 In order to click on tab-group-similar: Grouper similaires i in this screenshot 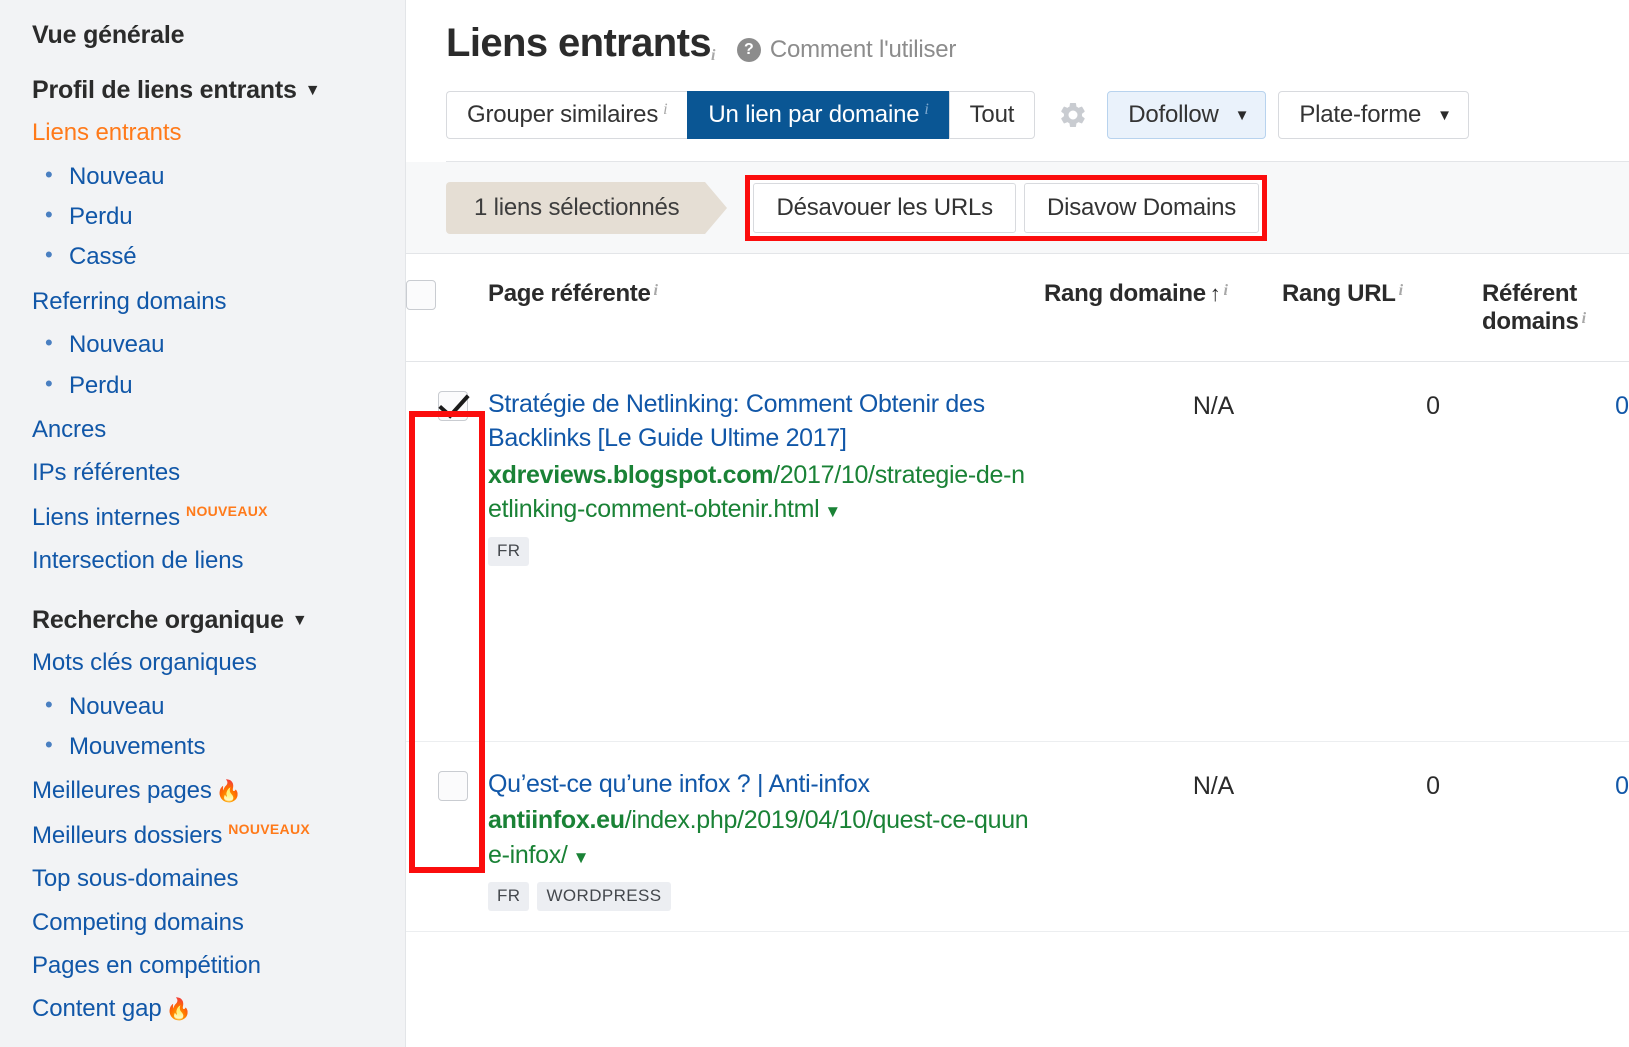, I will do `click(567, 115)`.